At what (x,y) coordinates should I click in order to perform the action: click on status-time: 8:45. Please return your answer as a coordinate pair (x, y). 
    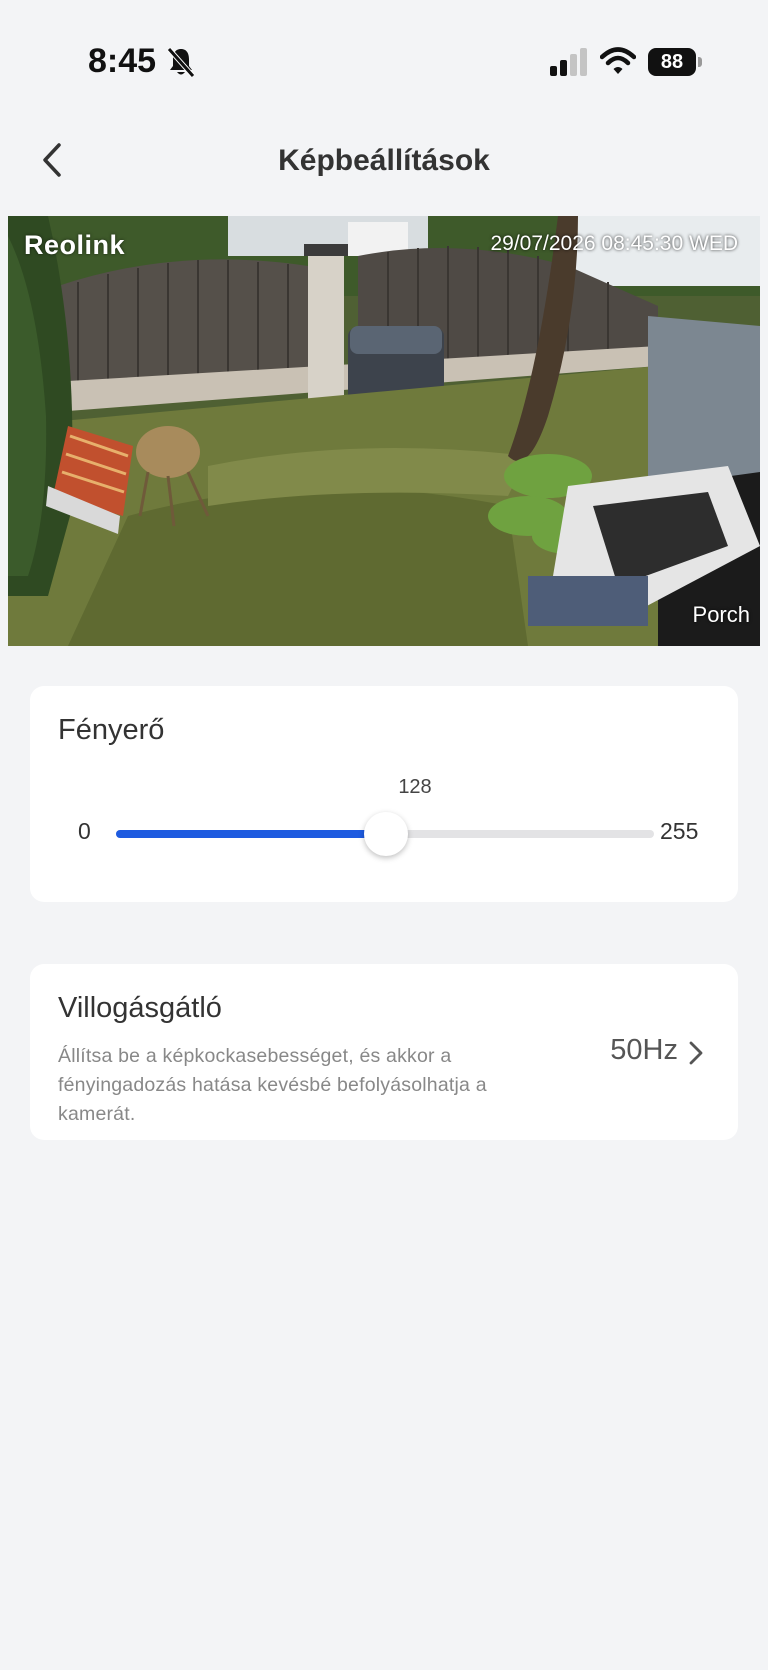
    Looking at the image, I should click on (122, 61).